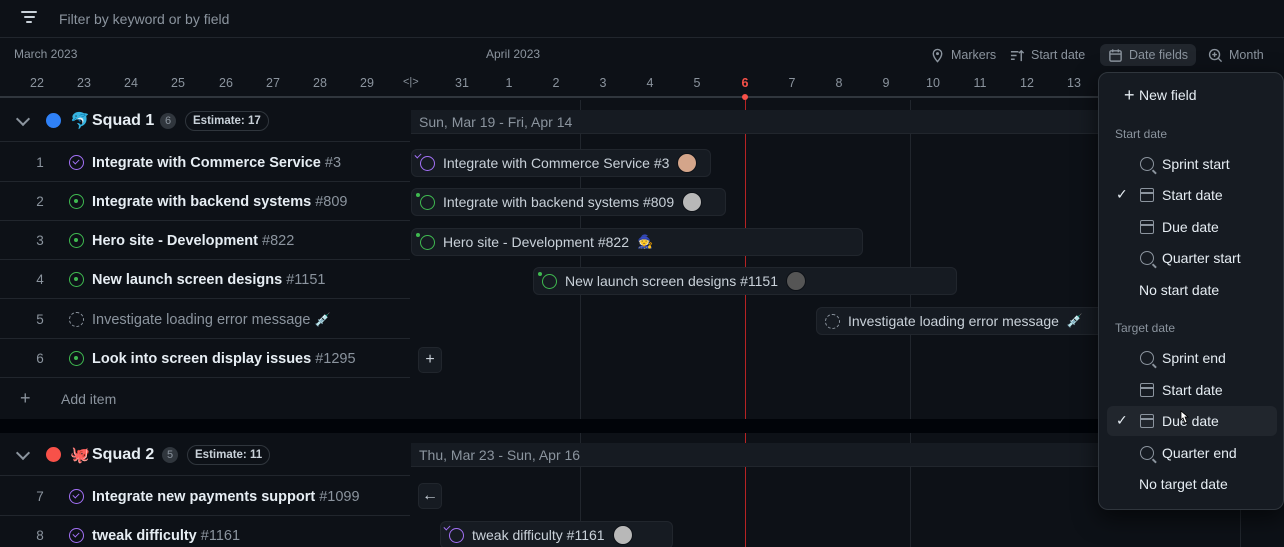 This screenshot has width=1284, height=547. Describe the element at coordinates (559, 202) in the screenshot. I see `bar-label: Integrate with backend systems #809` at that location.